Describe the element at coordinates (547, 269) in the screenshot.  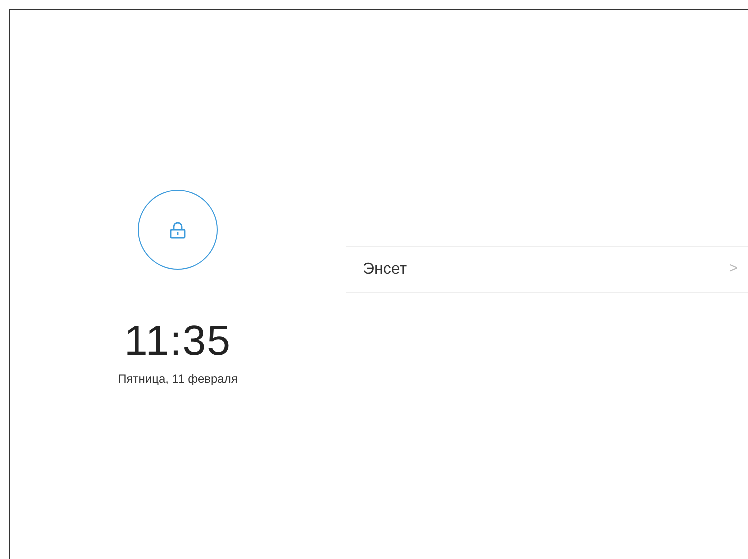
I see `account-item: Энсет >` at that location.